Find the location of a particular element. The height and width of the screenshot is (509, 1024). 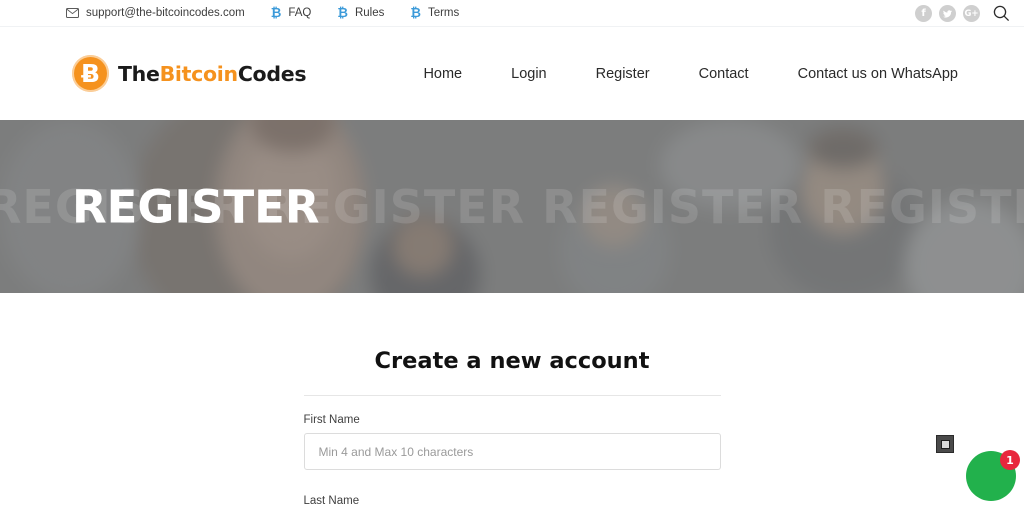

rules-label: Rules is located at coordinates (369, 13).